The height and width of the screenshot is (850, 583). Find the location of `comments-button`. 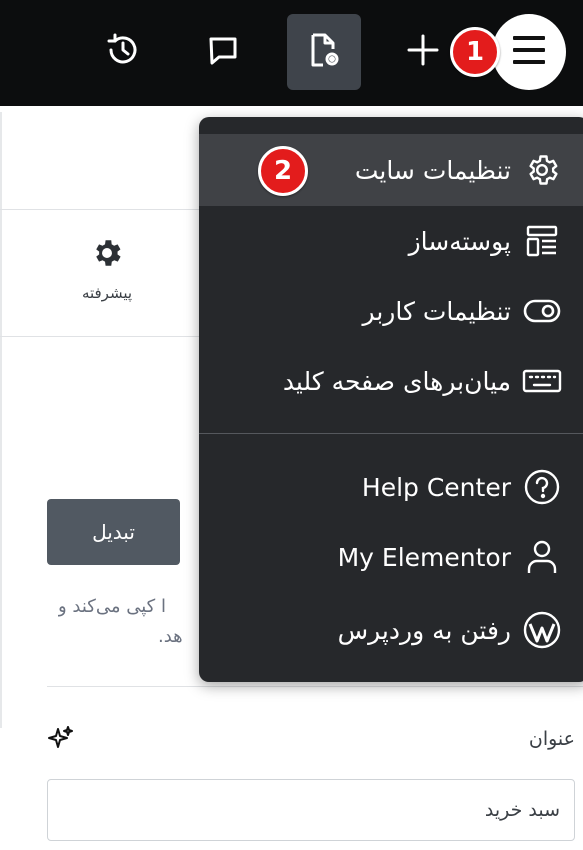

comments-button is located at coordinates (223, 52).